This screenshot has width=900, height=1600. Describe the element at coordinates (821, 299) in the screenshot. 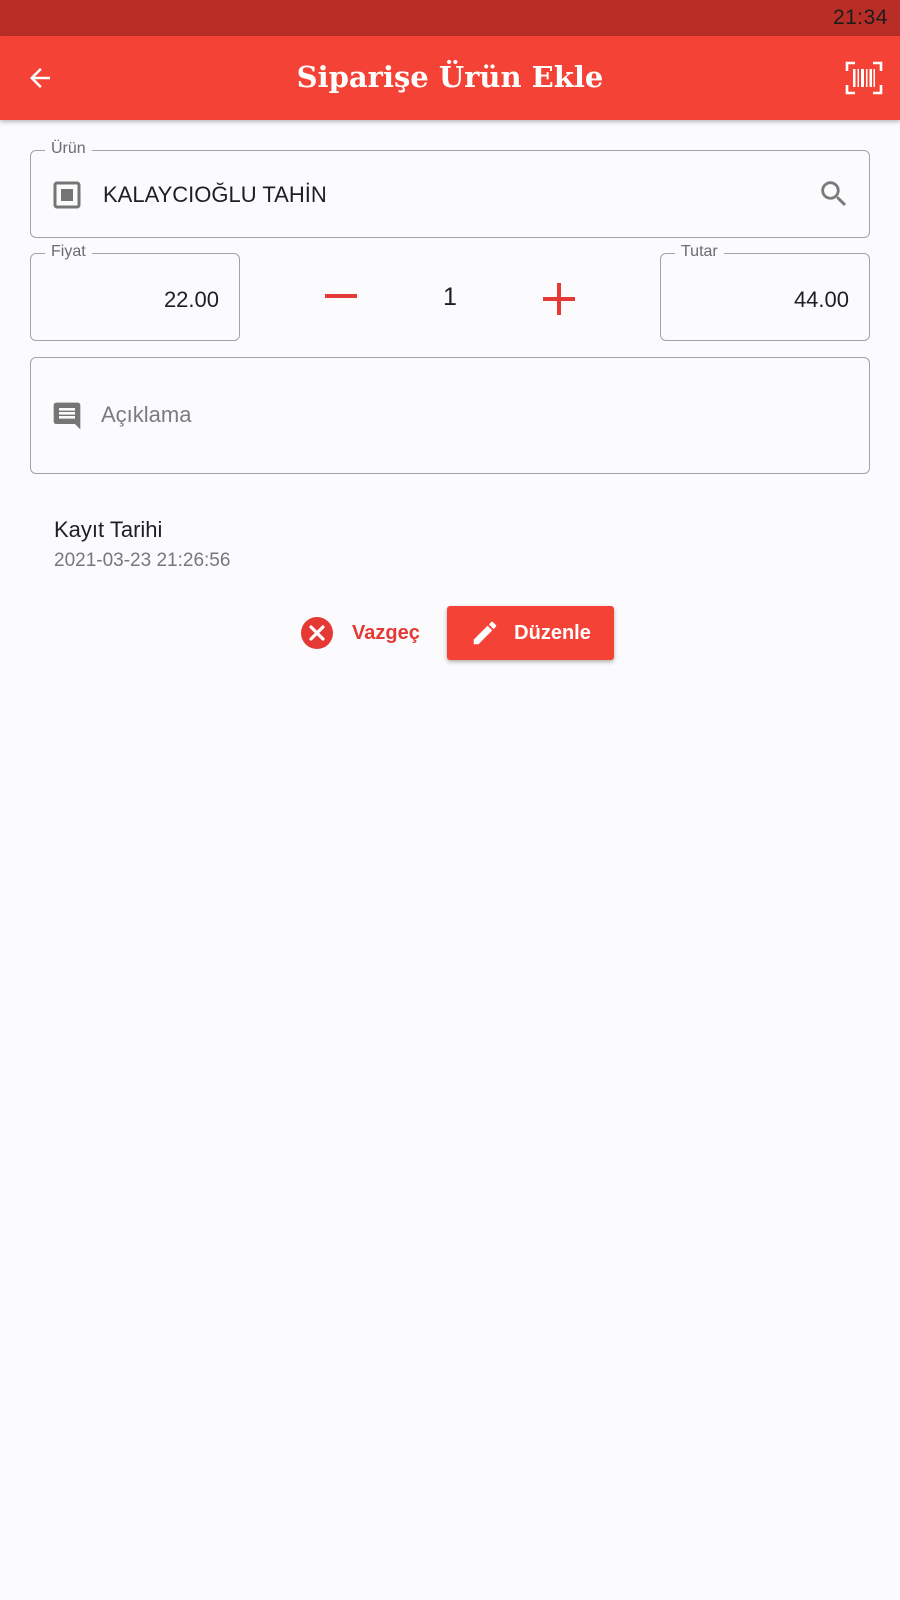

I see `total-value: 44.00` at that location.